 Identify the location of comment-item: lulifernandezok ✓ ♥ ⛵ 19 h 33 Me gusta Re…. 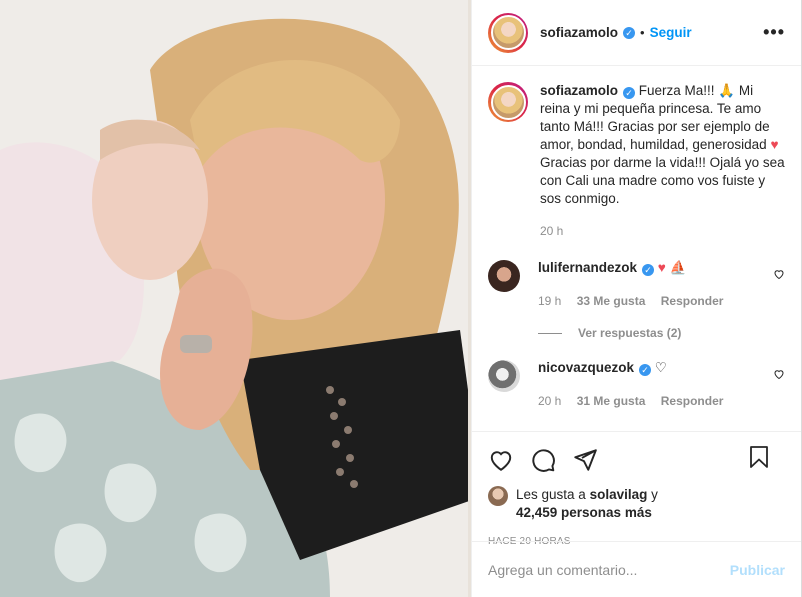
(636, 284).